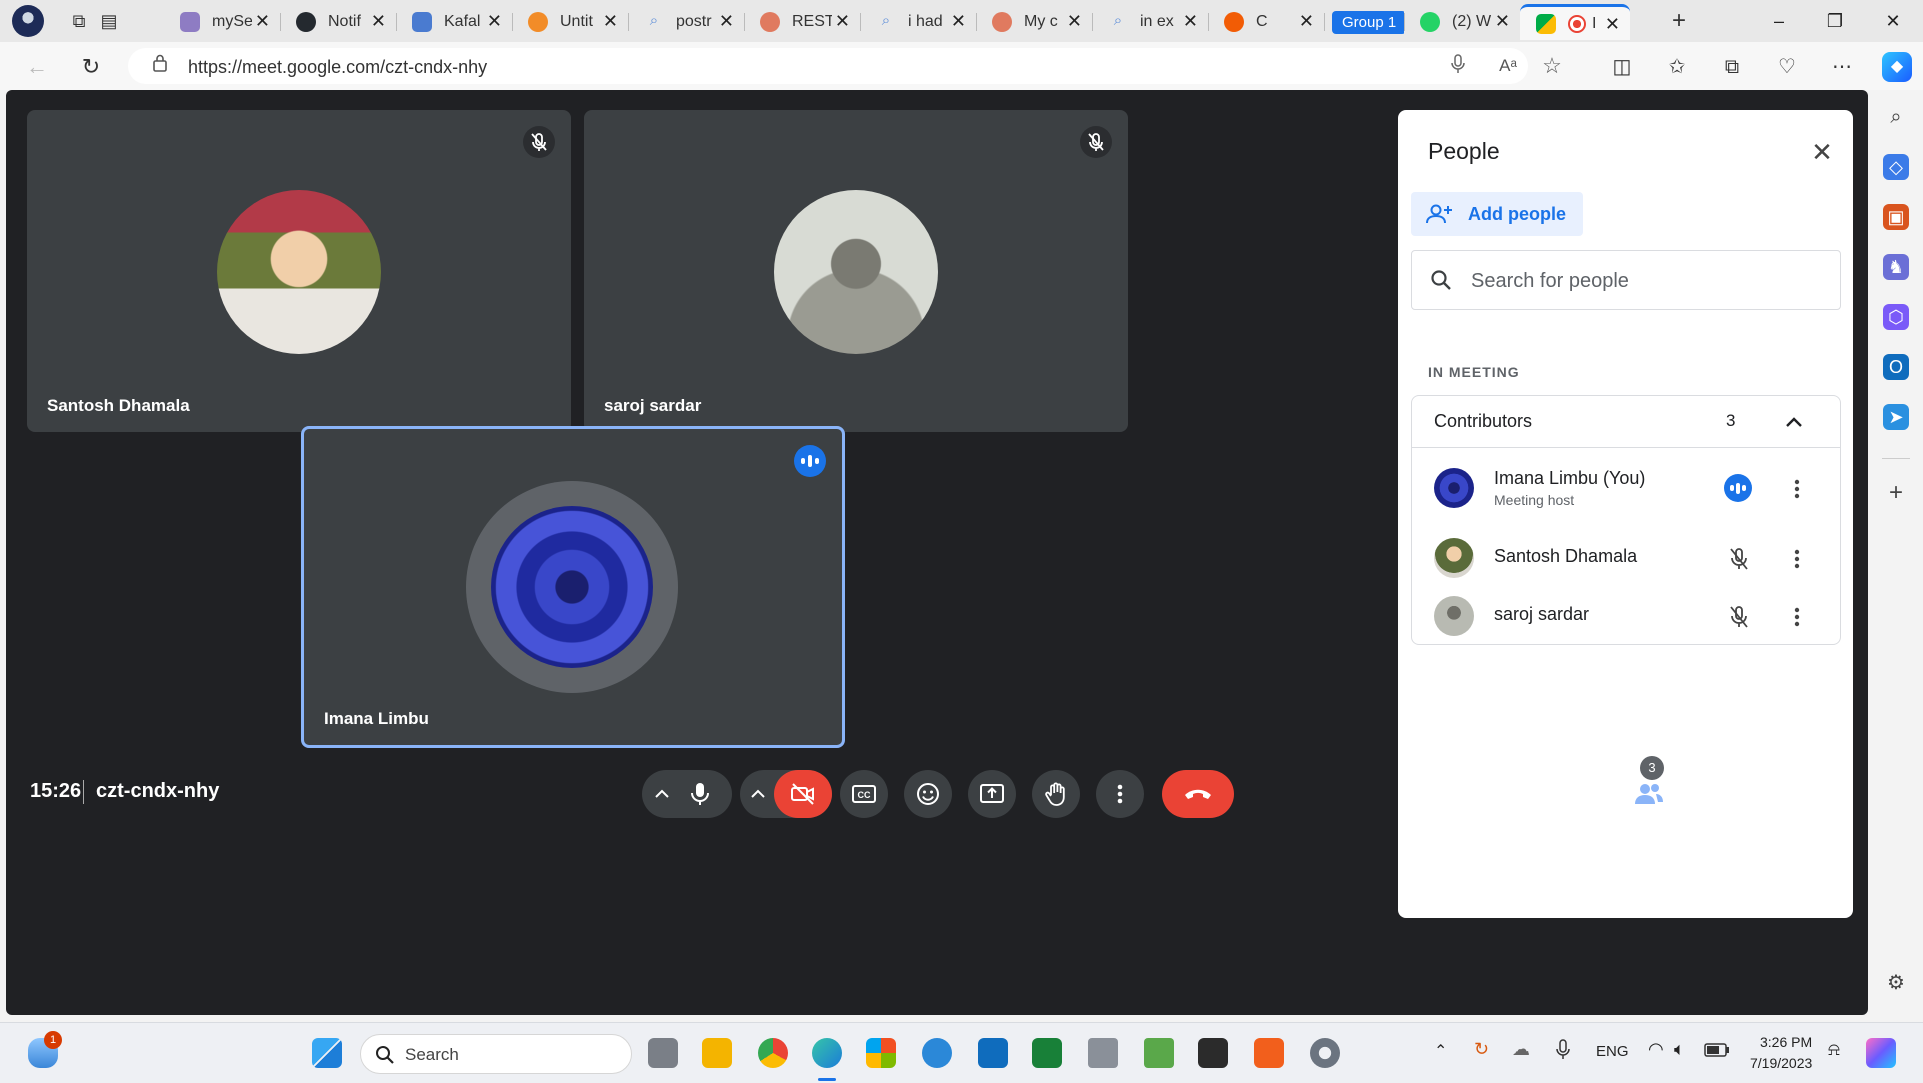 The image size is (1923, 1083). What do you see at coordinates (827, 1053) in the screenshot?
I see `edge-icon` at bounding box center [827, 1053].